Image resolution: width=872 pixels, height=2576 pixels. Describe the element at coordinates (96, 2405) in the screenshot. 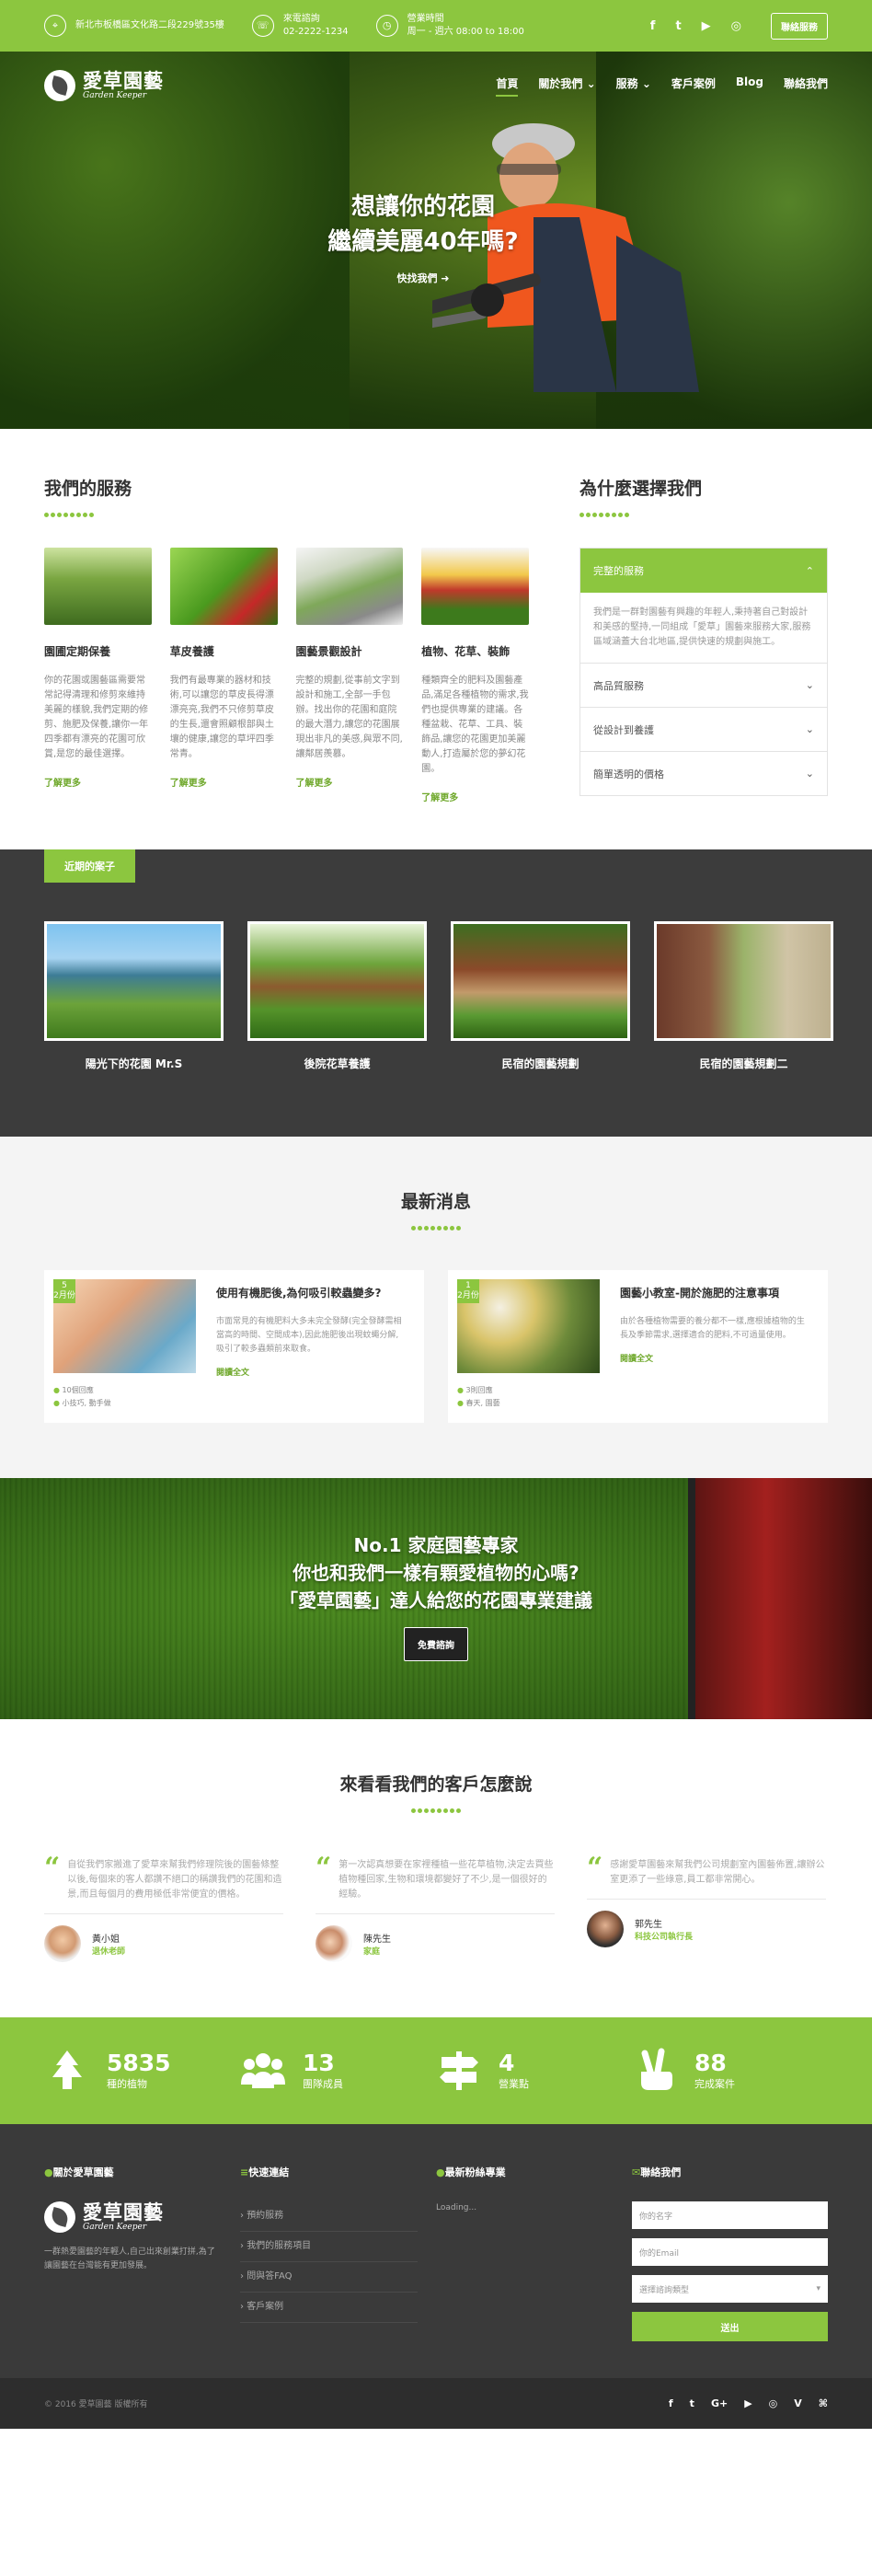

I see `copyright-text: © 2016 愛草園藝 版權所有` at that location.